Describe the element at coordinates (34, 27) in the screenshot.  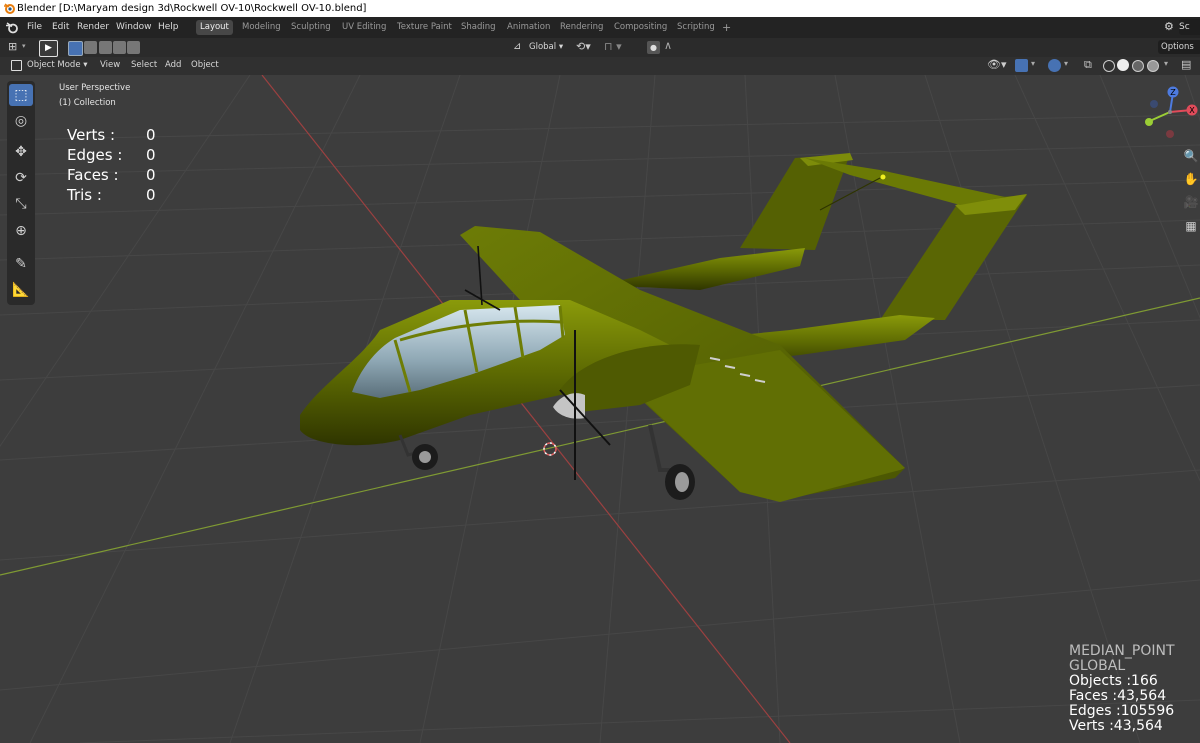
I see `menu-file: File` at that location.